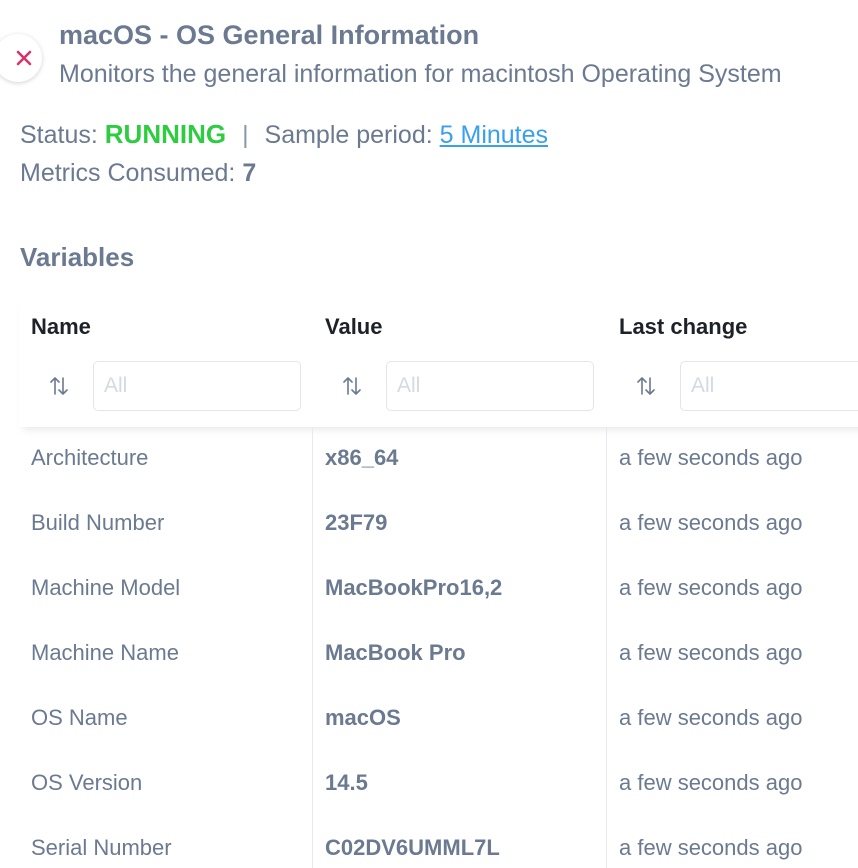 The height and width of the screenshot is (868, 858). Describe the element at coordinates (438, 459) in the screenshot. I see `table-row: Architecture x86_64 a few seconds ago` at that location.